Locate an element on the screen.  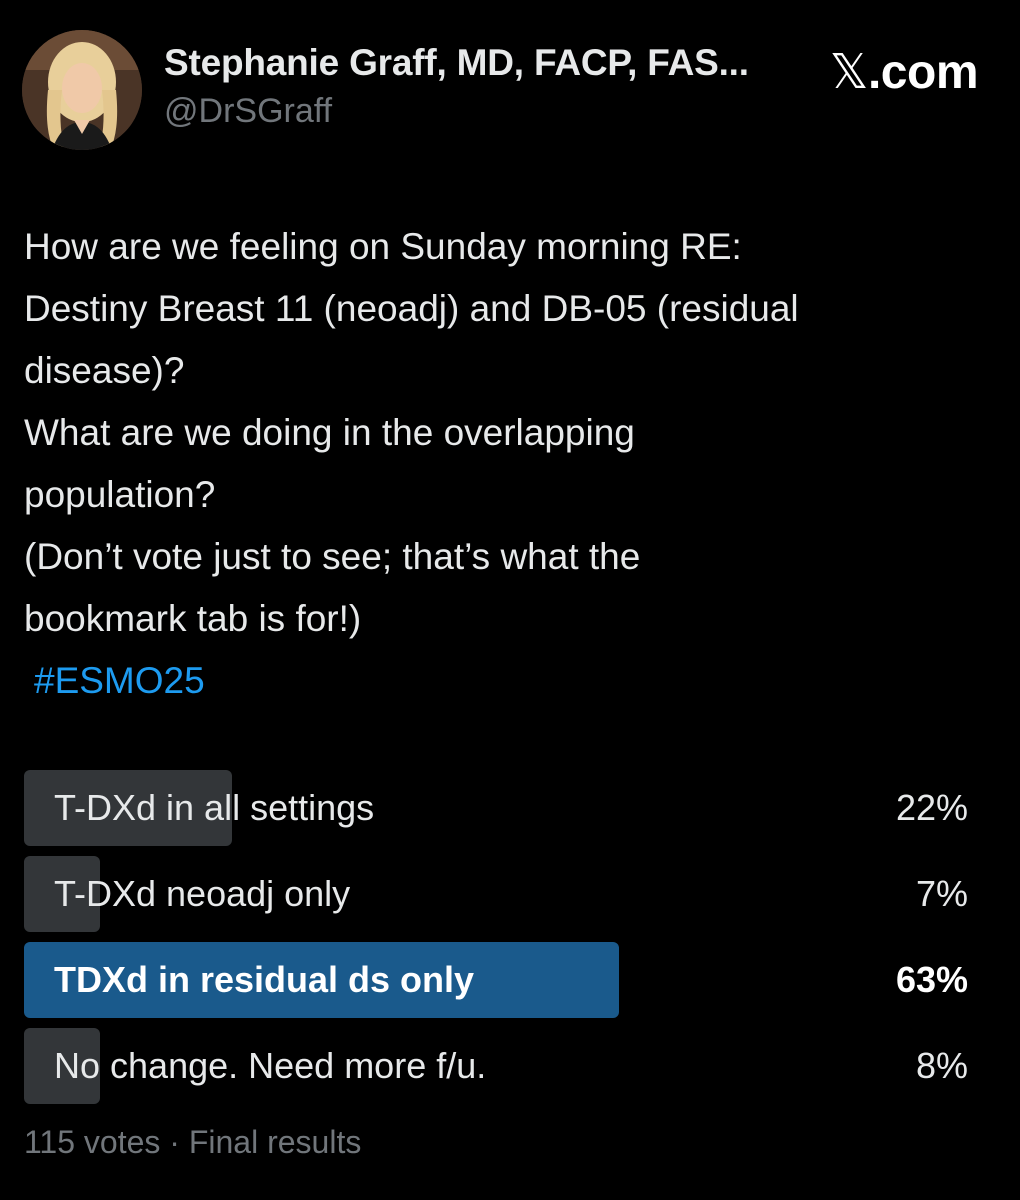
hashtag-link: #ESMO25 is located at coordinates (511, 681).